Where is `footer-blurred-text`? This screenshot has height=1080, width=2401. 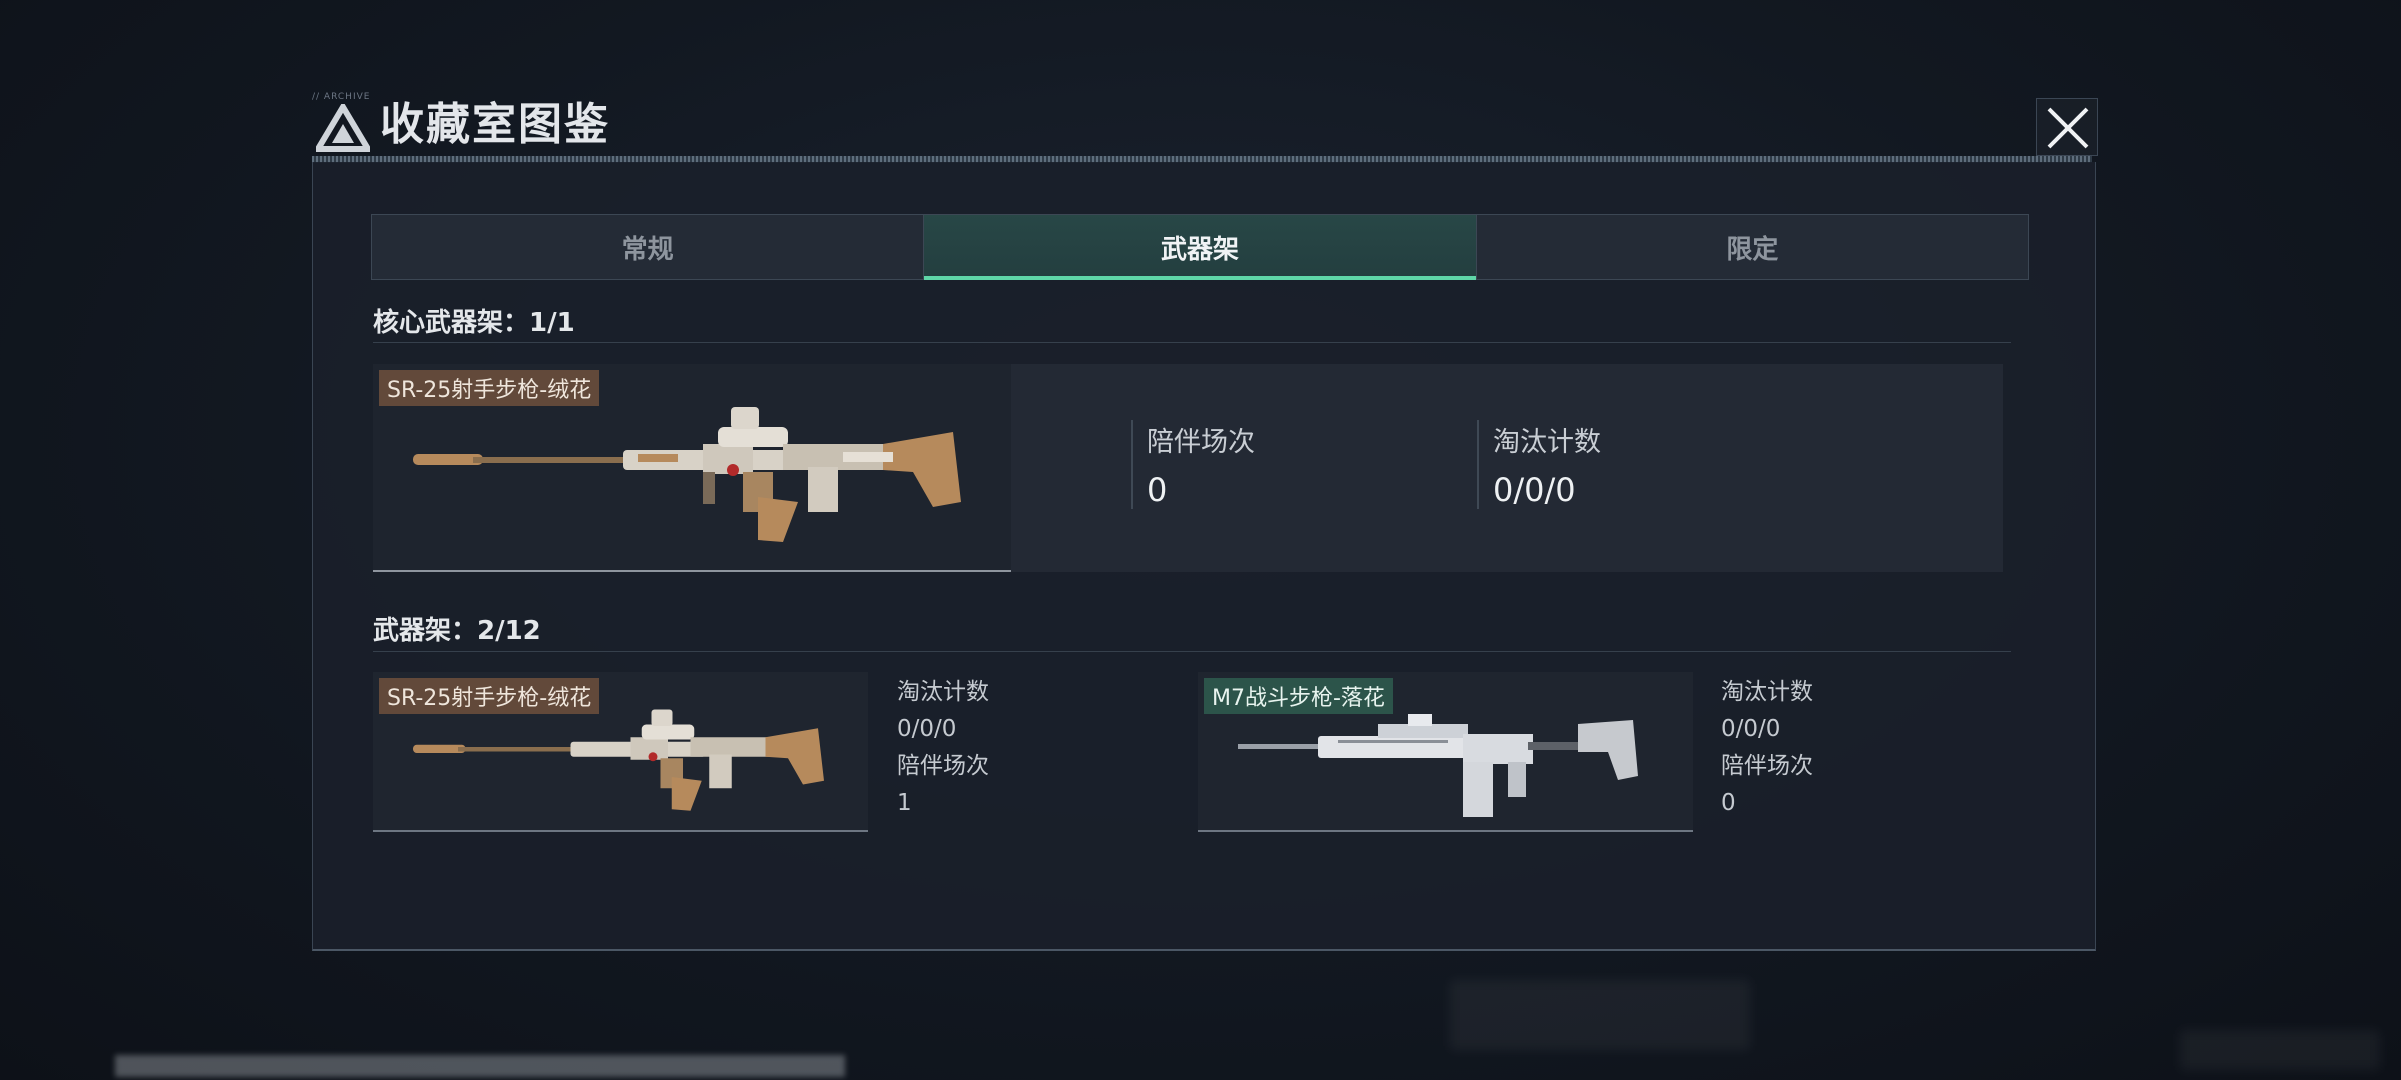 footer-blurred-text is located at coordinates (480, 1066).